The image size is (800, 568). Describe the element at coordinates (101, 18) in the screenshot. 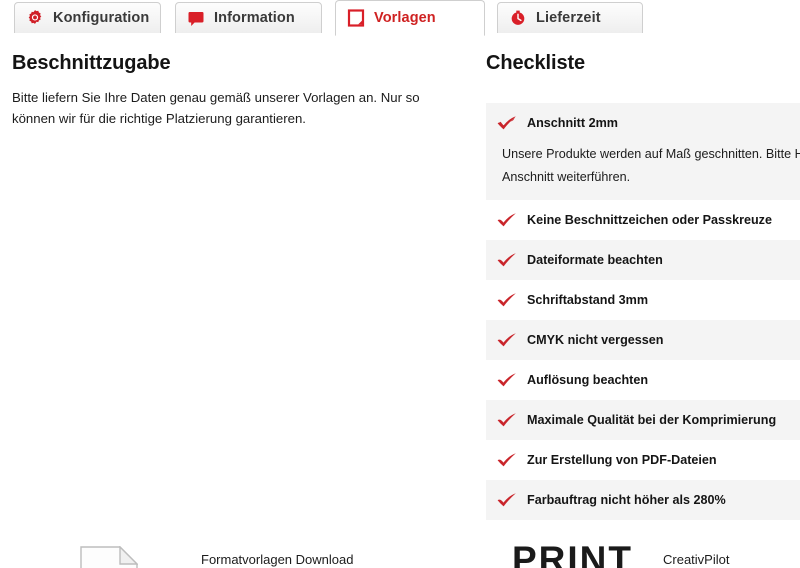

I see `tab-label: Konfiguration` at that location.